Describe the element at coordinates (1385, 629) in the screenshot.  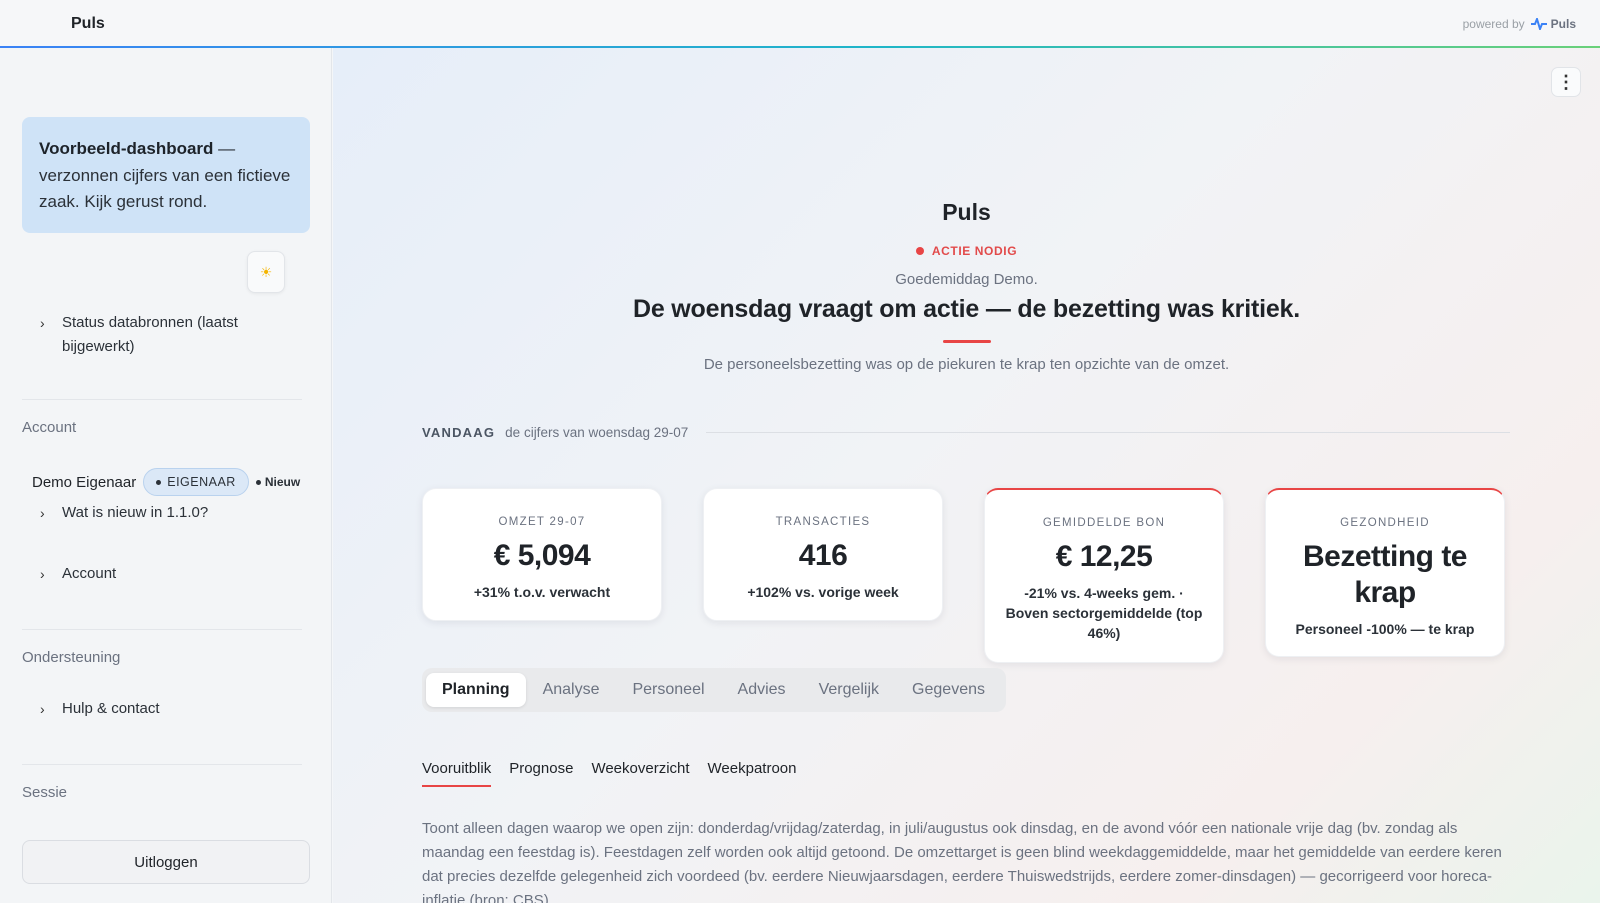
I see `kpi-note: Personeel -100% — te krap` at that location.